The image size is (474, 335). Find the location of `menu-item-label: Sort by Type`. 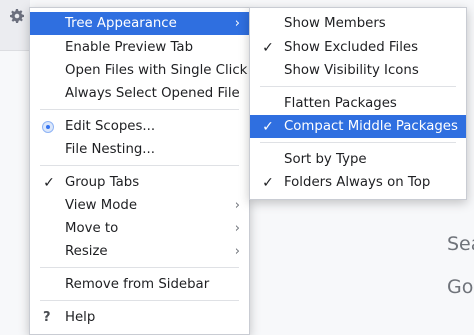

menu-item-label: Sort by Type is located at coordinates (325, 159).